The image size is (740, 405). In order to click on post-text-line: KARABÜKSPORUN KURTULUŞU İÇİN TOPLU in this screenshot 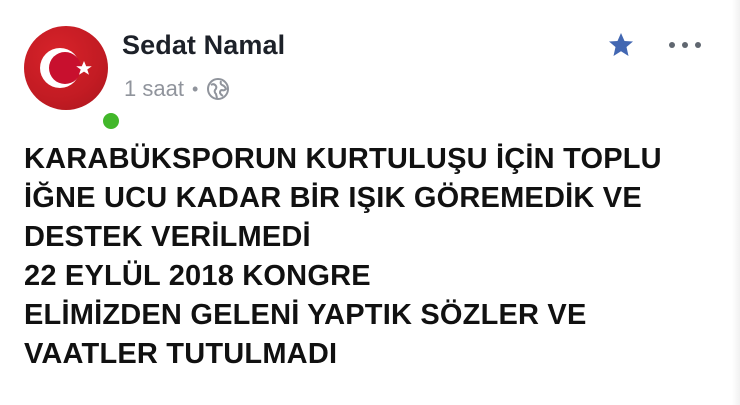, I will do `click(343, 159)`.